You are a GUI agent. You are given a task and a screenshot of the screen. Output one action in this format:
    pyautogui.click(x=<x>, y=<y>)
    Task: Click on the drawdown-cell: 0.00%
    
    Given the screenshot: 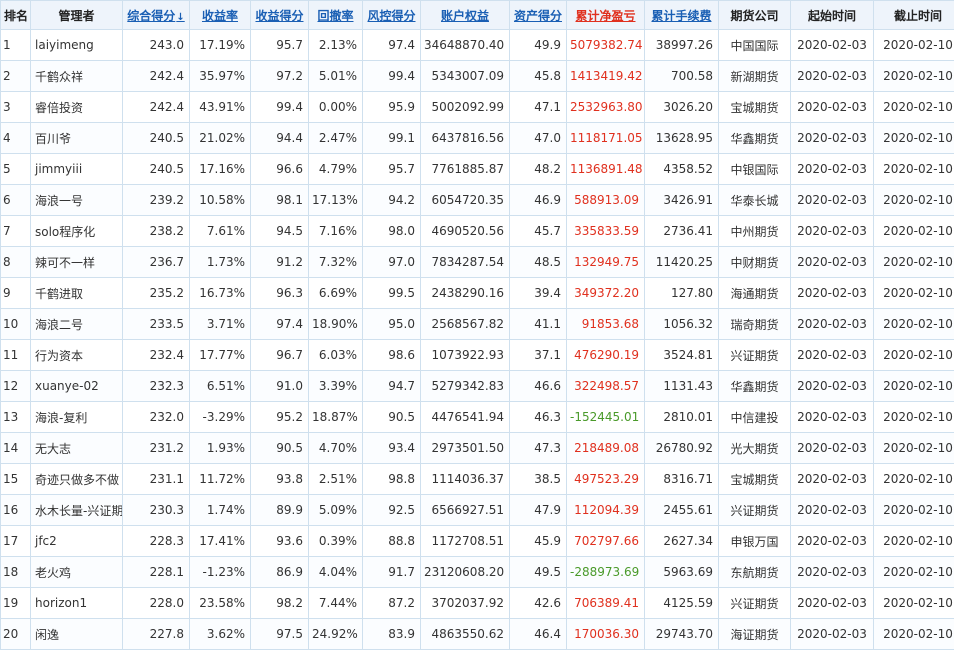 What is the action you would take?
    pyautogui.click(x=335, y=107)
    